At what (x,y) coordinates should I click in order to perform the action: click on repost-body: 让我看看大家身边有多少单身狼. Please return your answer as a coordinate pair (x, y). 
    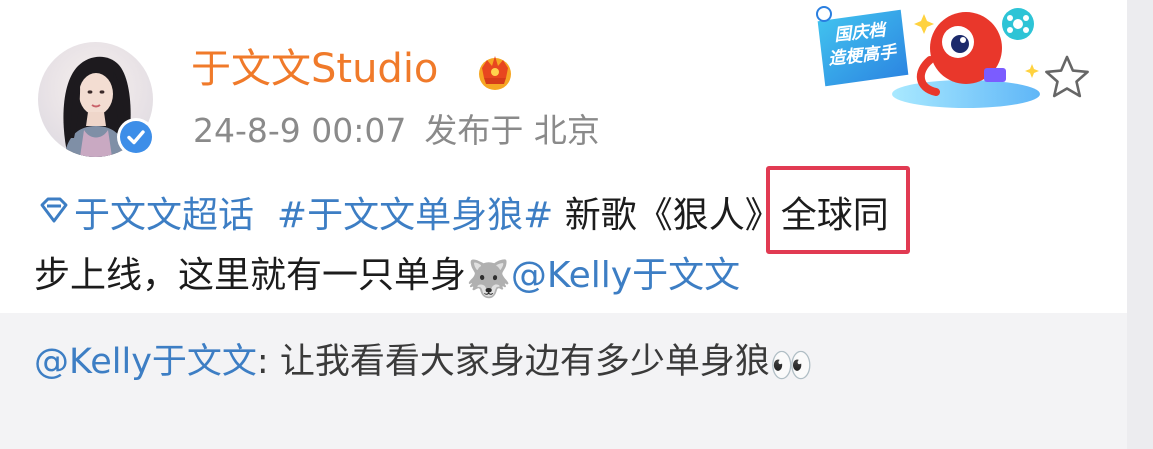
    Looking at the image, I should click on (524, 362).